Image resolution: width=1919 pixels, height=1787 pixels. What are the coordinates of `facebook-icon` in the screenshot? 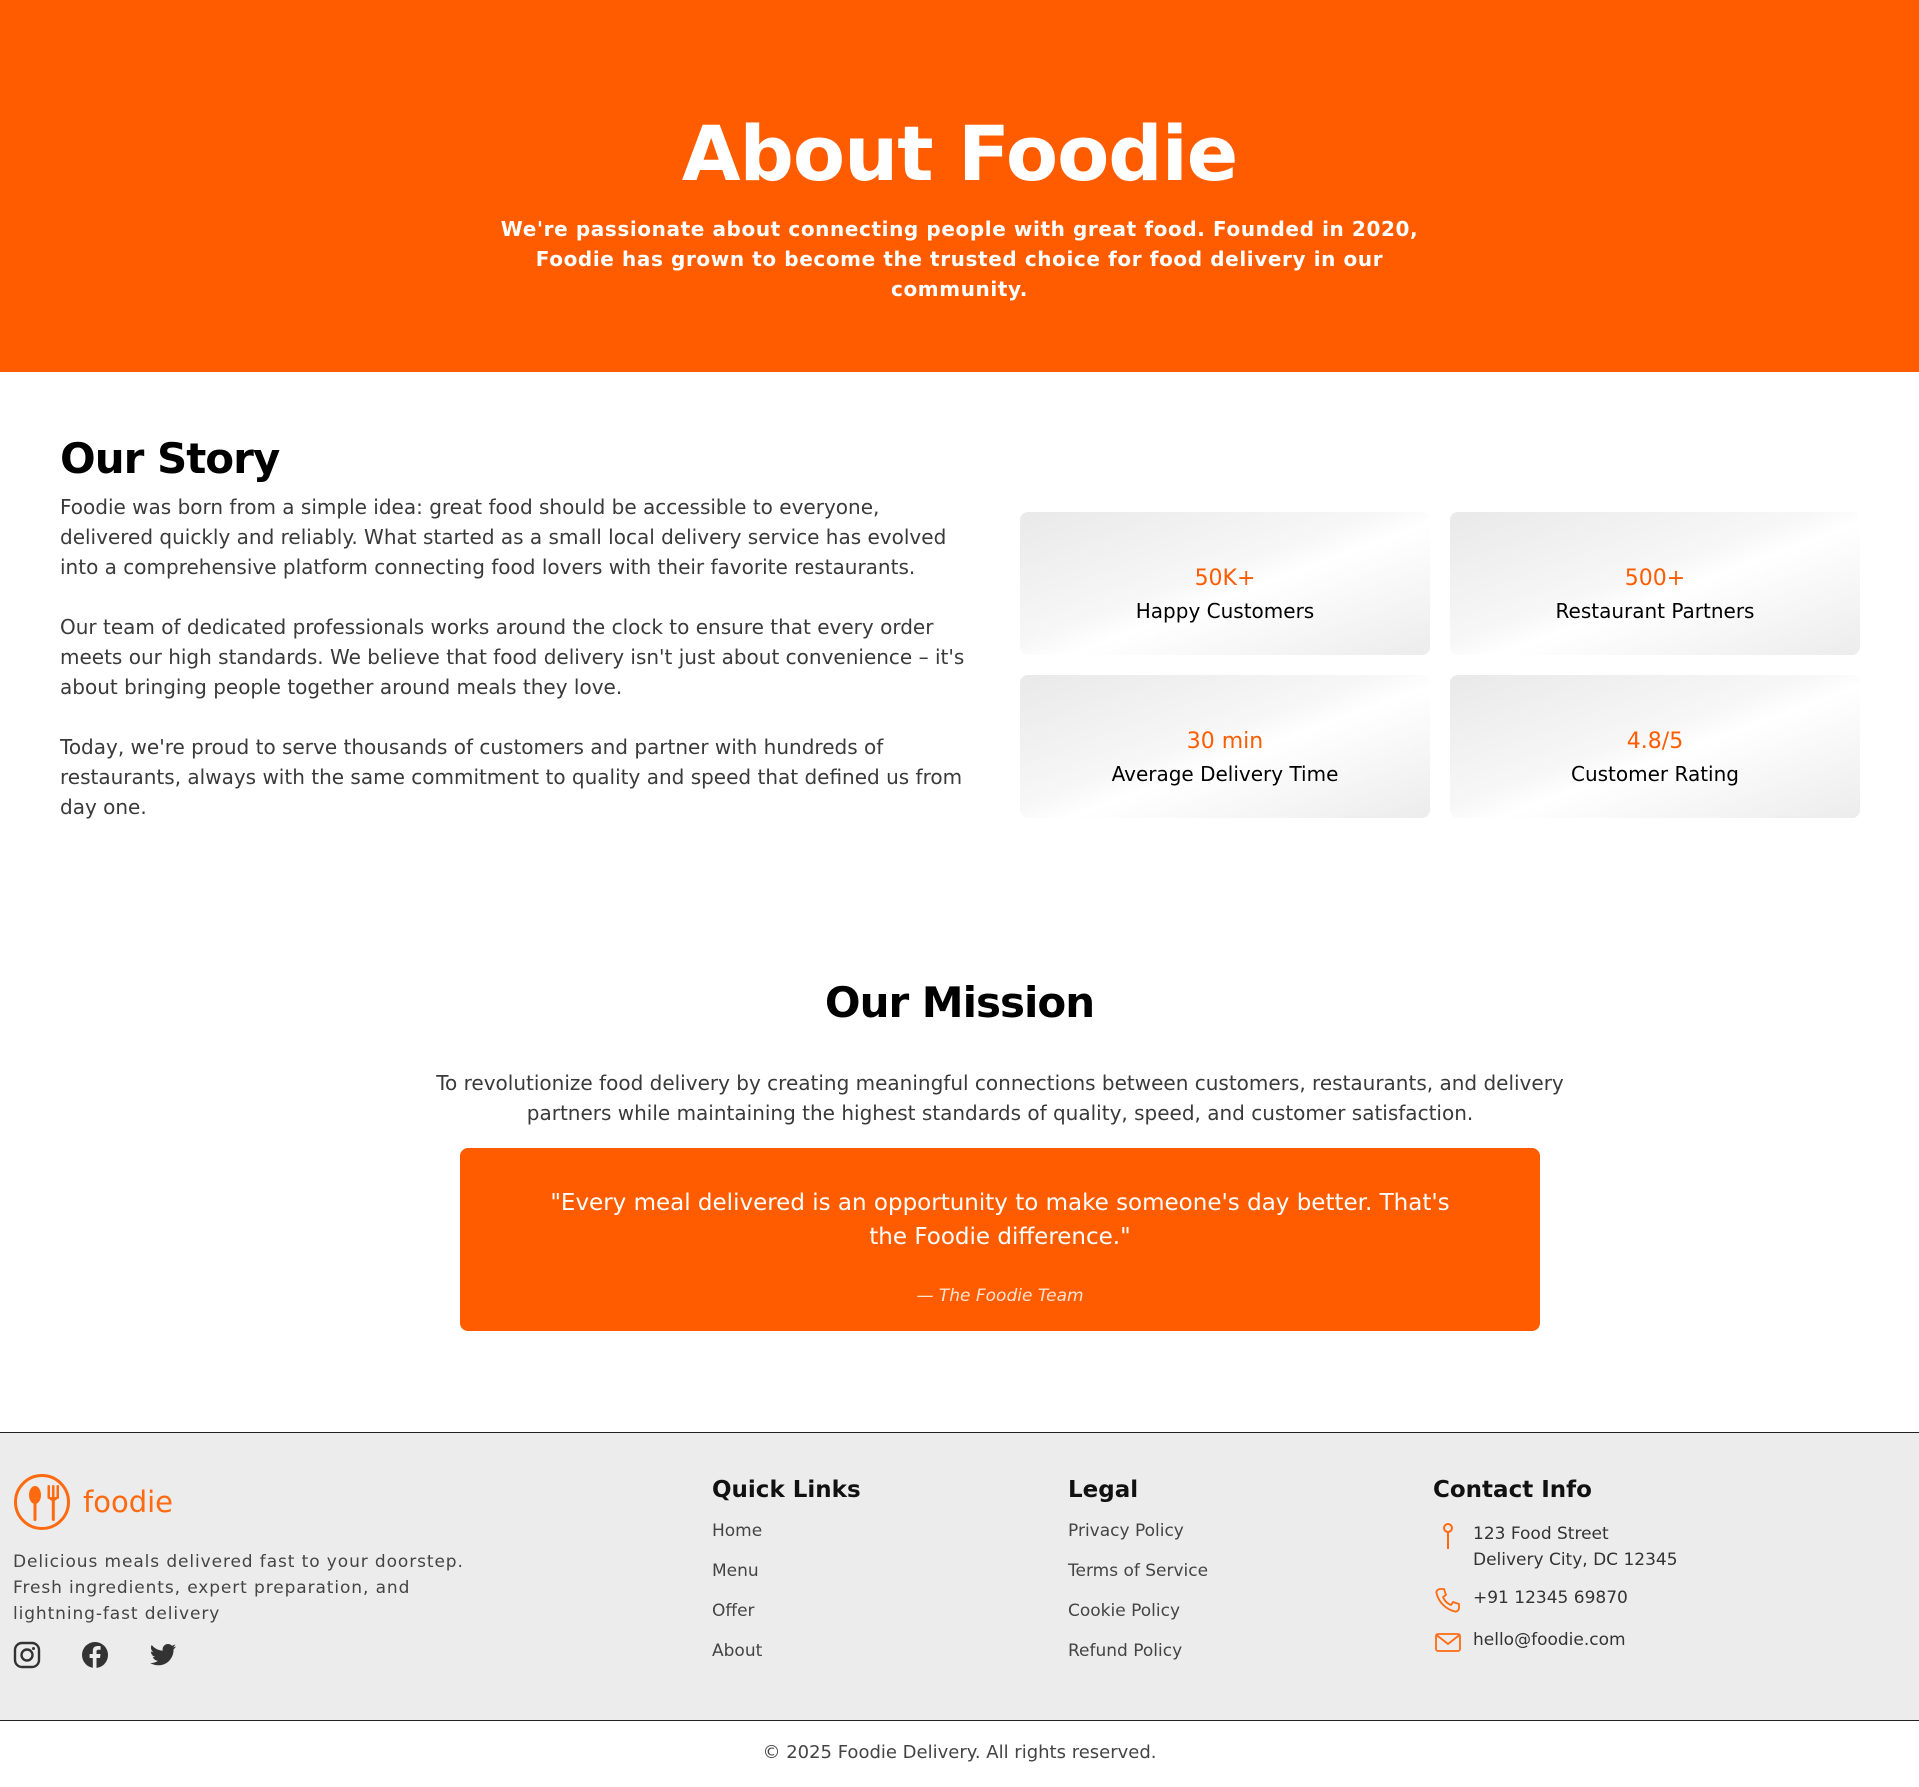 It's located at (95, 1655).